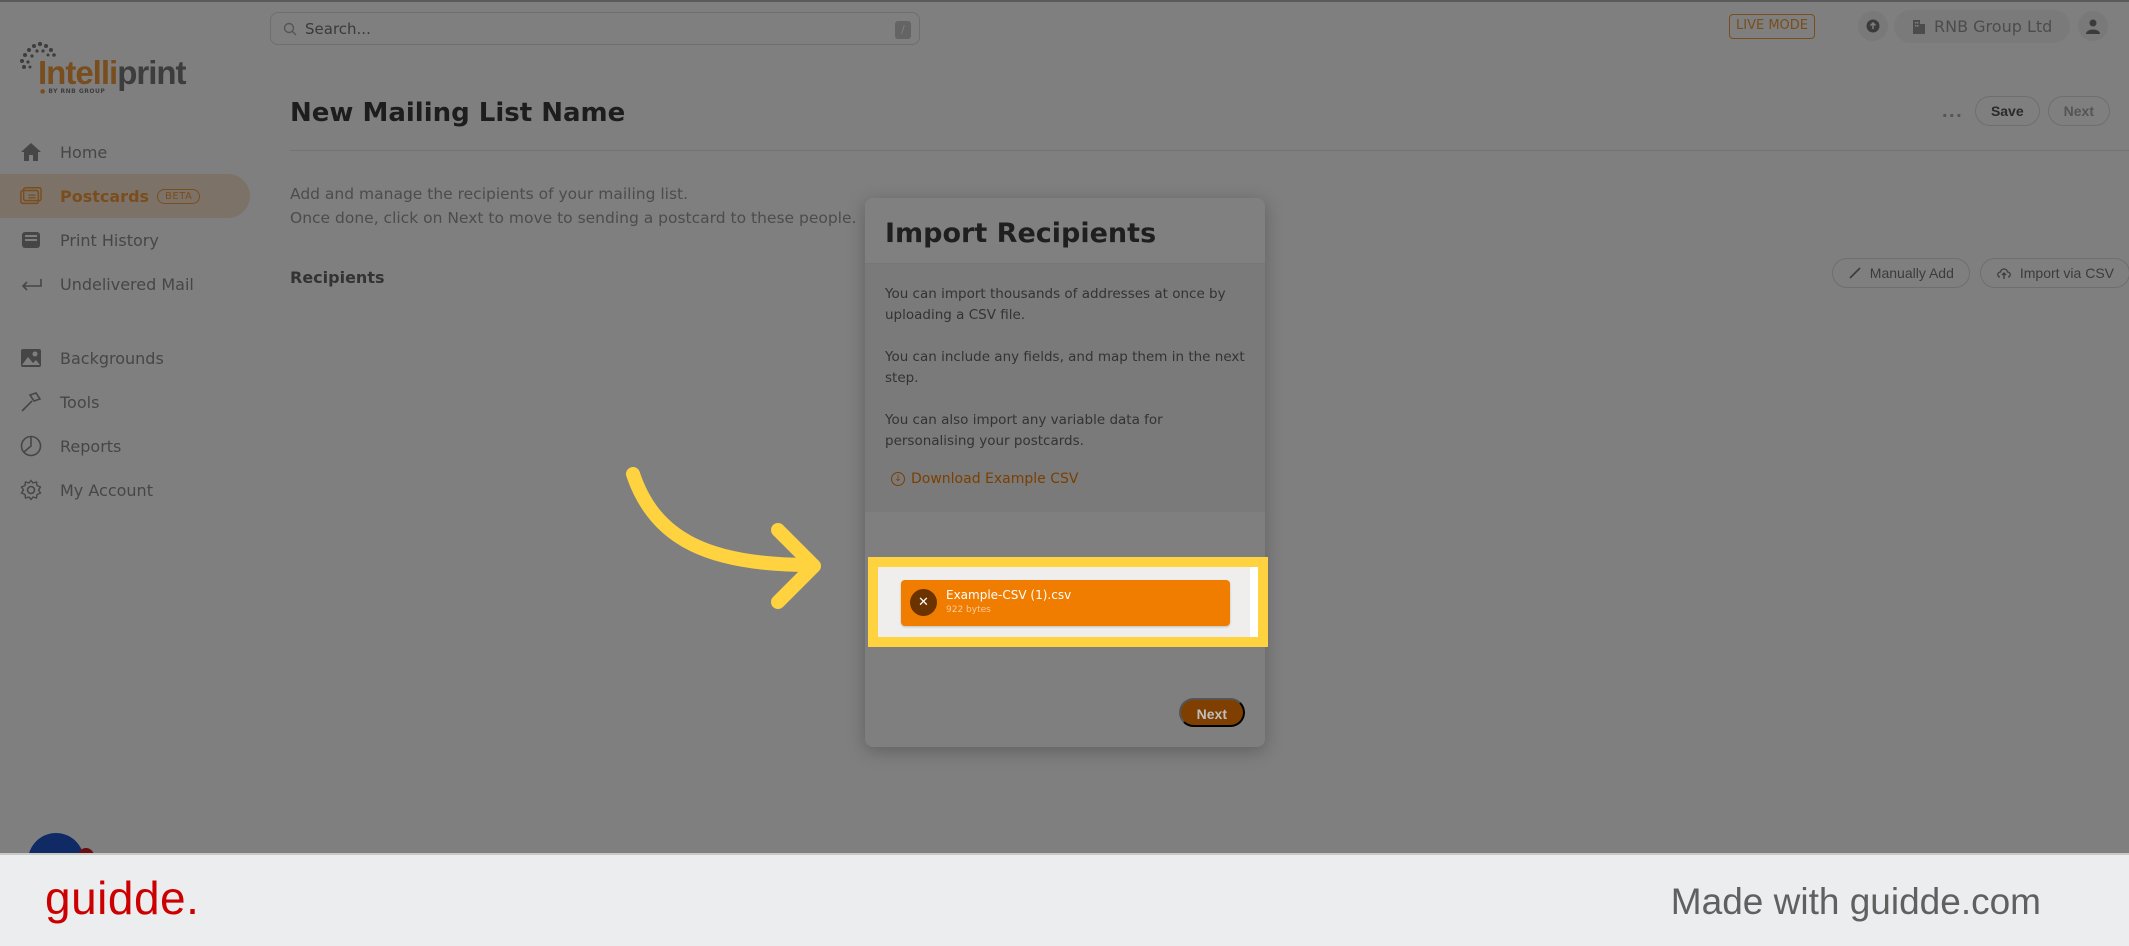 This screenshot has width=2129, height=946. Describe the element at coordinates (968, 610) in the screenshot. I see `file-size: 922 bytes` at that location.